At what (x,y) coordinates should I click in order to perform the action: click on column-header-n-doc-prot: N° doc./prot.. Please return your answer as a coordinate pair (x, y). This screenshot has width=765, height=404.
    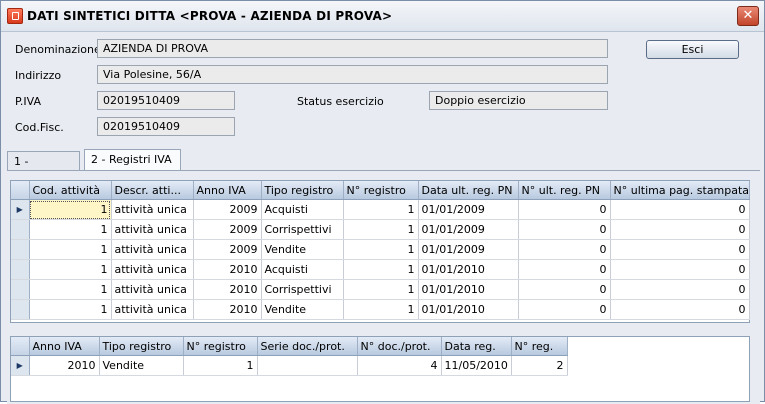
    Looking at the image, I should click on (399, 346).